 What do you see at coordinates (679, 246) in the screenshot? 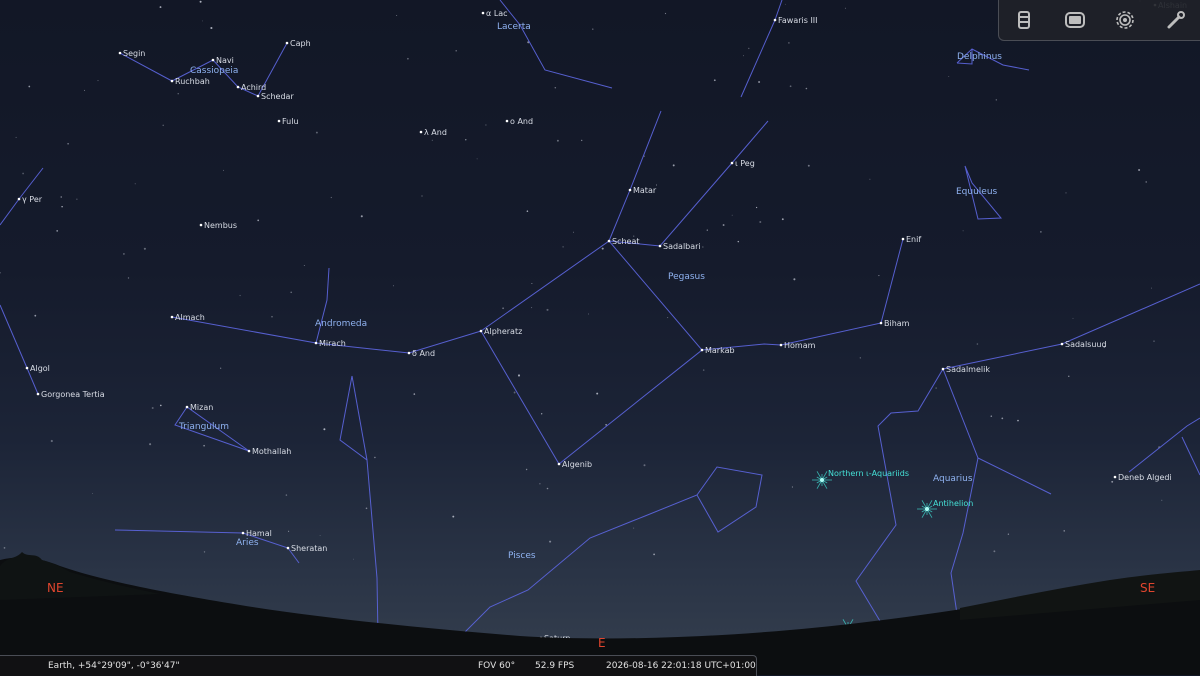
I see `star: Sadalbari` at bounding box center [679, 246].